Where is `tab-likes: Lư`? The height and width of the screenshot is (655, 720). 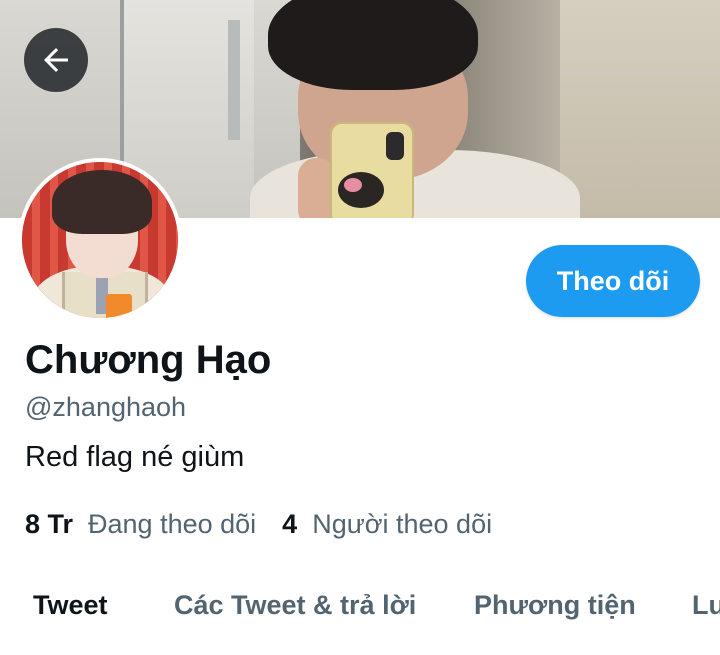 tab-likes: Lư is located at coordinates (706, 605).